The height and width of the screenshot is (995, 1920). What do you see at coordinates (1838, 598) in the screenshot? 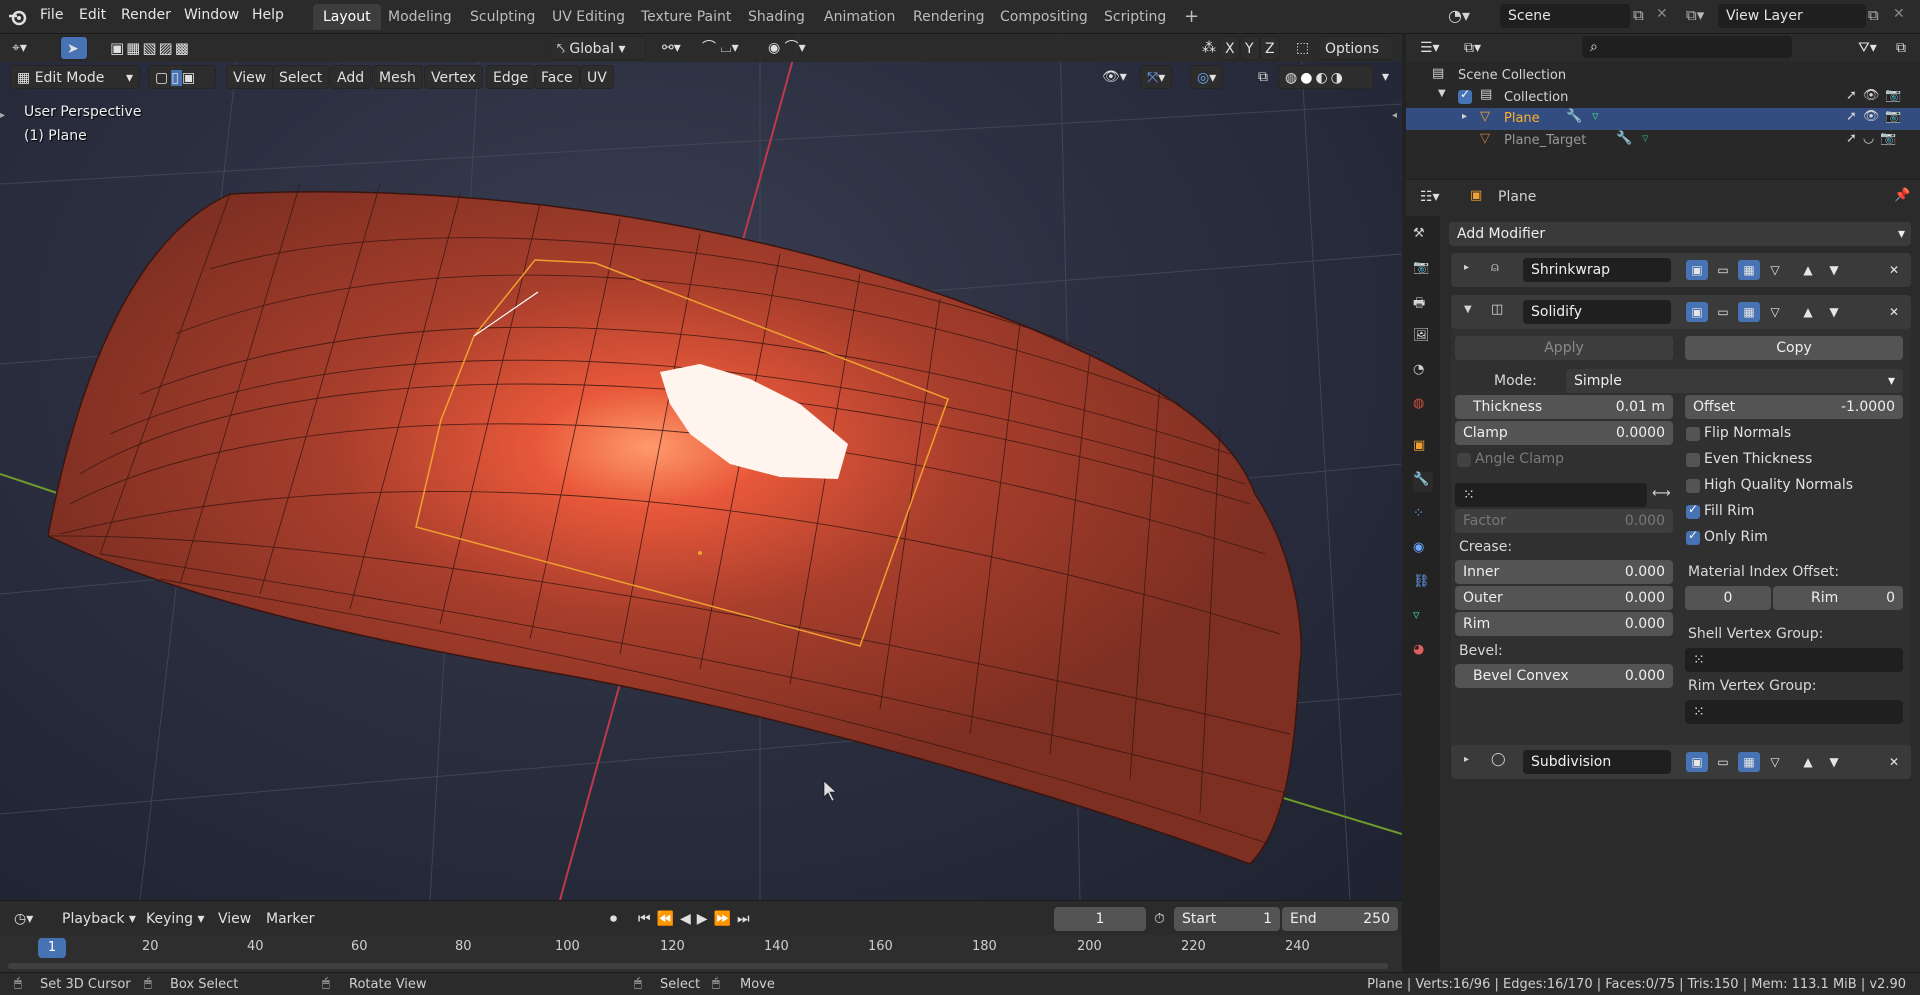
I see `material-rim-field: Rim 0` at bounding box center [1838, 598].